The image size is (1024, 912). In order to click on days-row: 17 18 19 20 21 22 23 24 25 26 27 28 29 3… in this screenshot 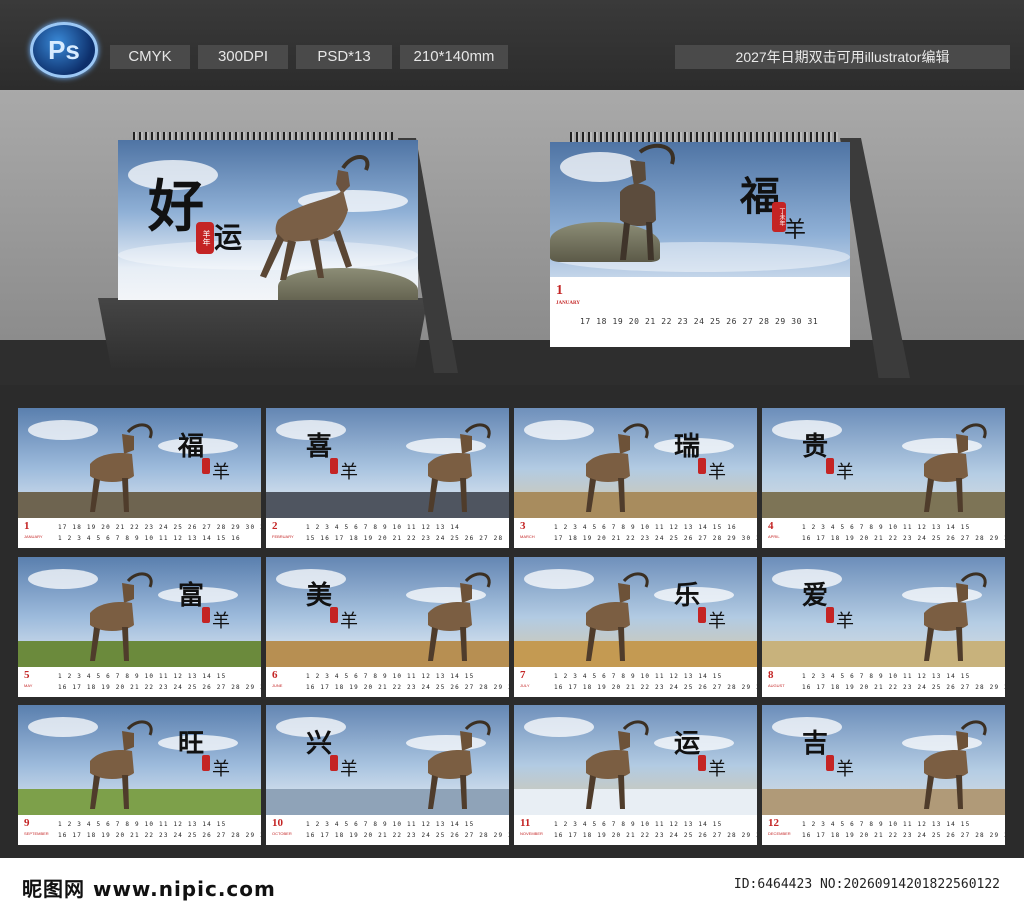, I will do `click(699, 321)`.